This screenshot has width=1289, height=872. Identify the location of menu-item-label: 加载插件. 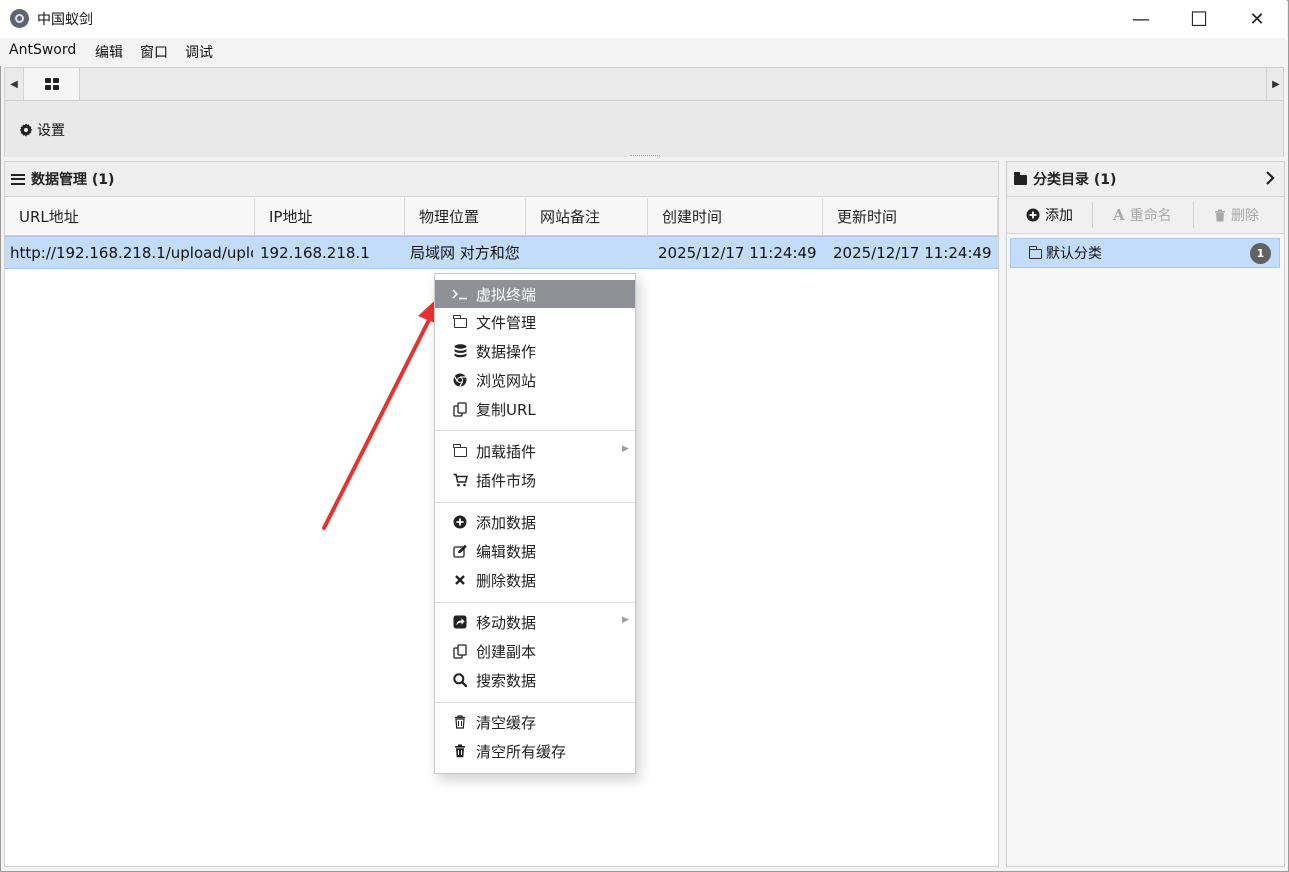
(506, 451).